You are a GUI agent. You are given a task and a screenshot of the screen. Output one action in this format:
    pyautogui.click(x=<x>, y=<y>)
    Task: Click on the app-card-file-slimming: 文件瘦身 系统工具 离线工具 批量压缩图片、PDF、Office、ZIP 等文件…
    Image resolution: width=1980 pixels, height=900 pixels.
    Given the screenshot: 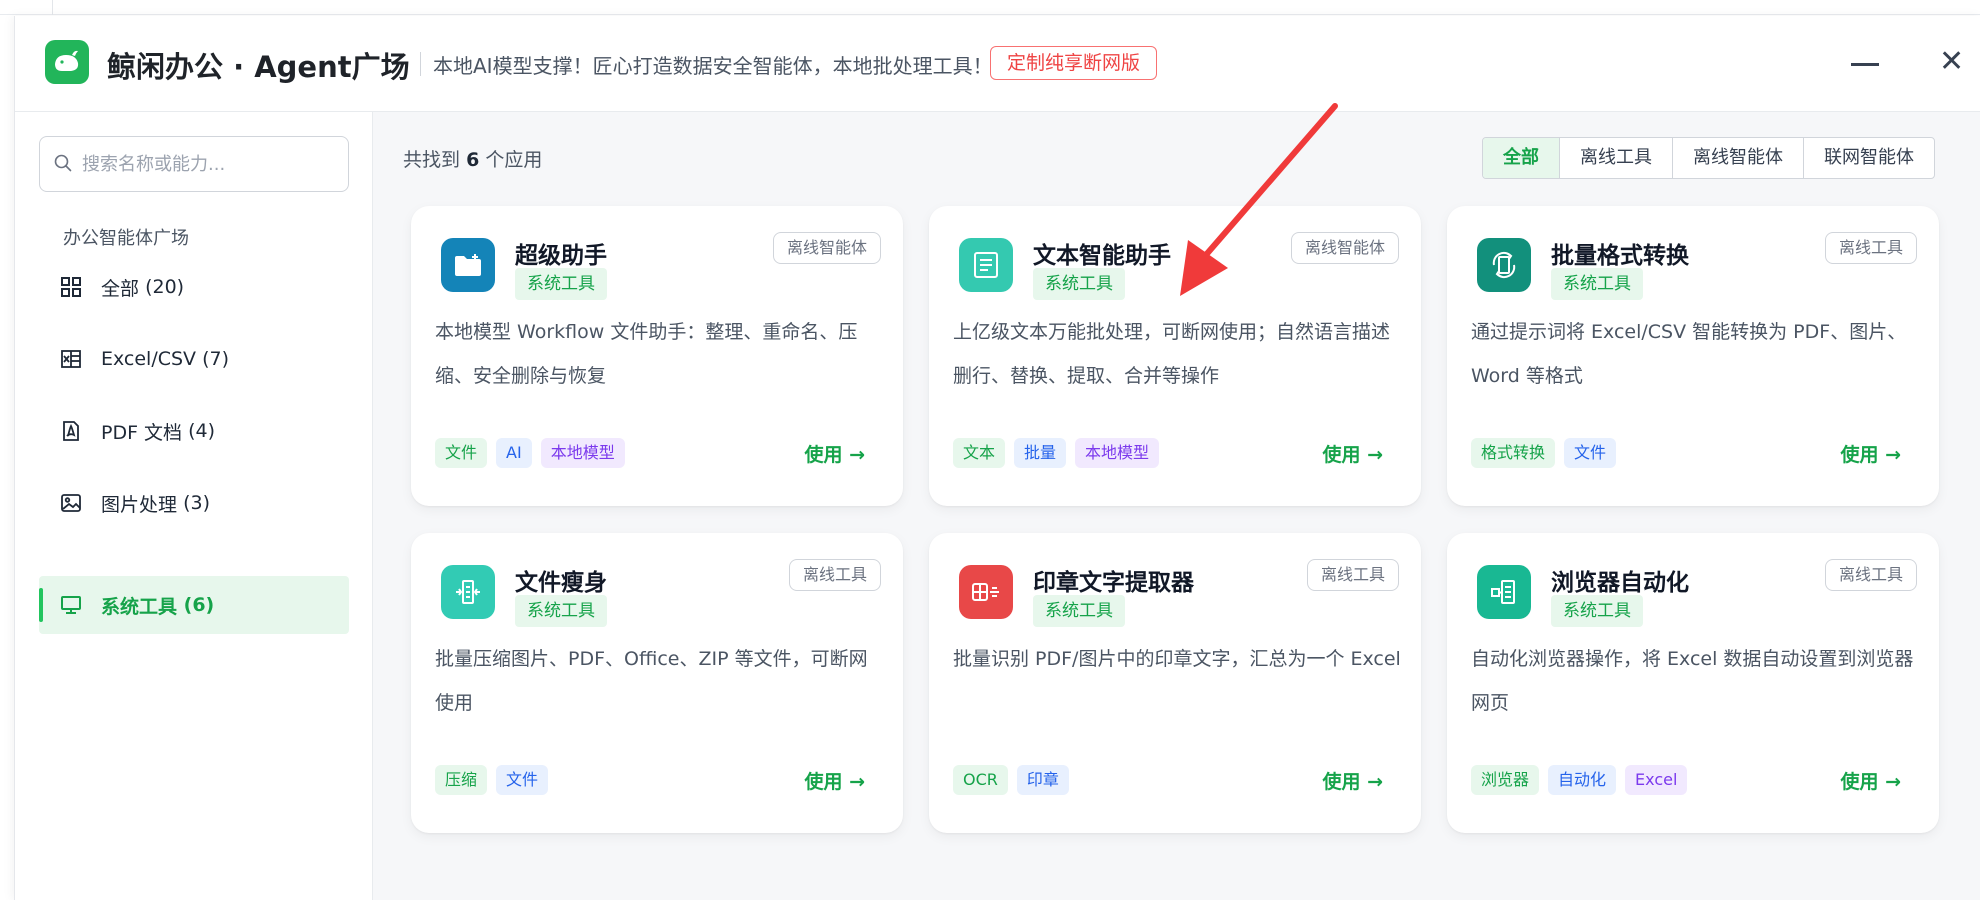 What is the action you would take?
    pyautogui.click(x=657, y=683)
    